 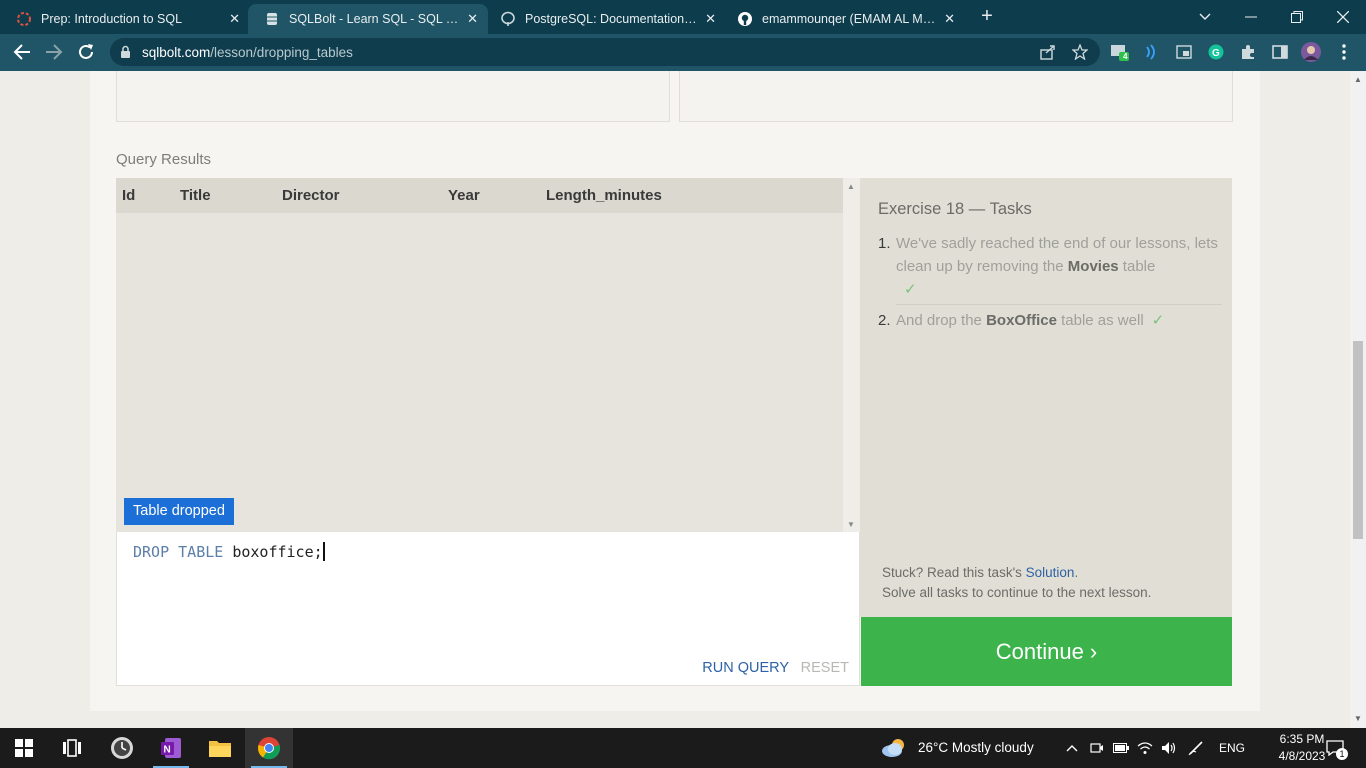 I want to click on extension-folder-icon: 4, so click(x=1120, y=52).